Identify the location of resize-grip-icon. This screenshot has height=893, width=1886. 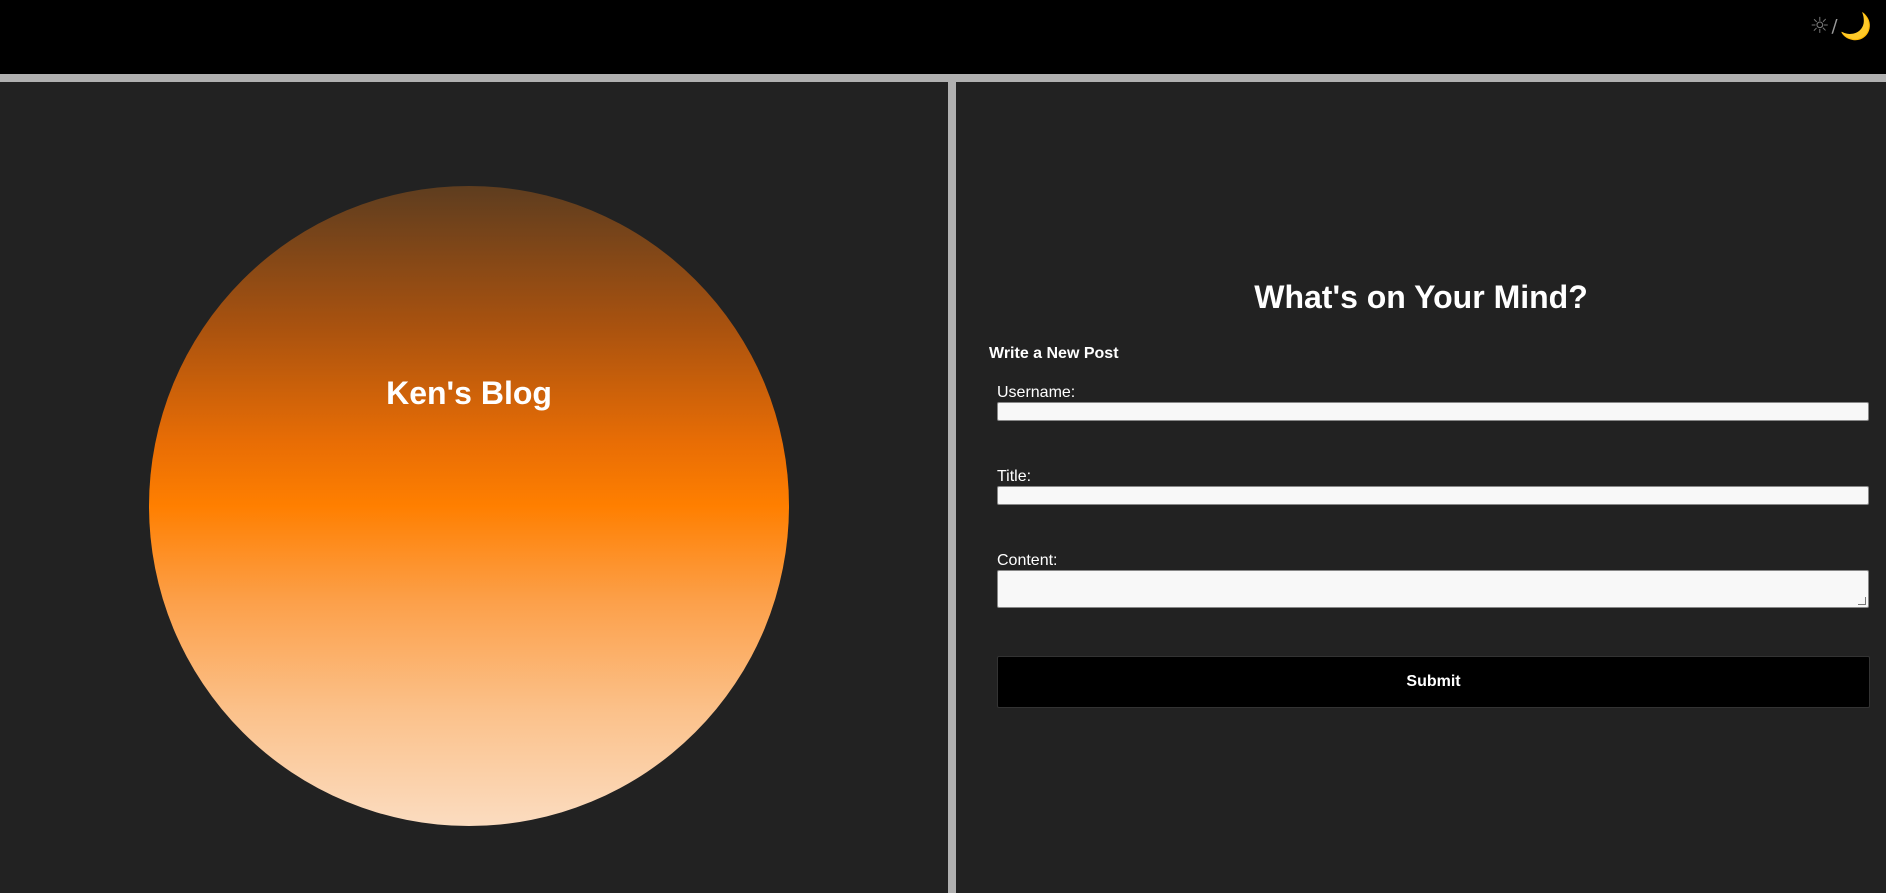
(1862, 601).